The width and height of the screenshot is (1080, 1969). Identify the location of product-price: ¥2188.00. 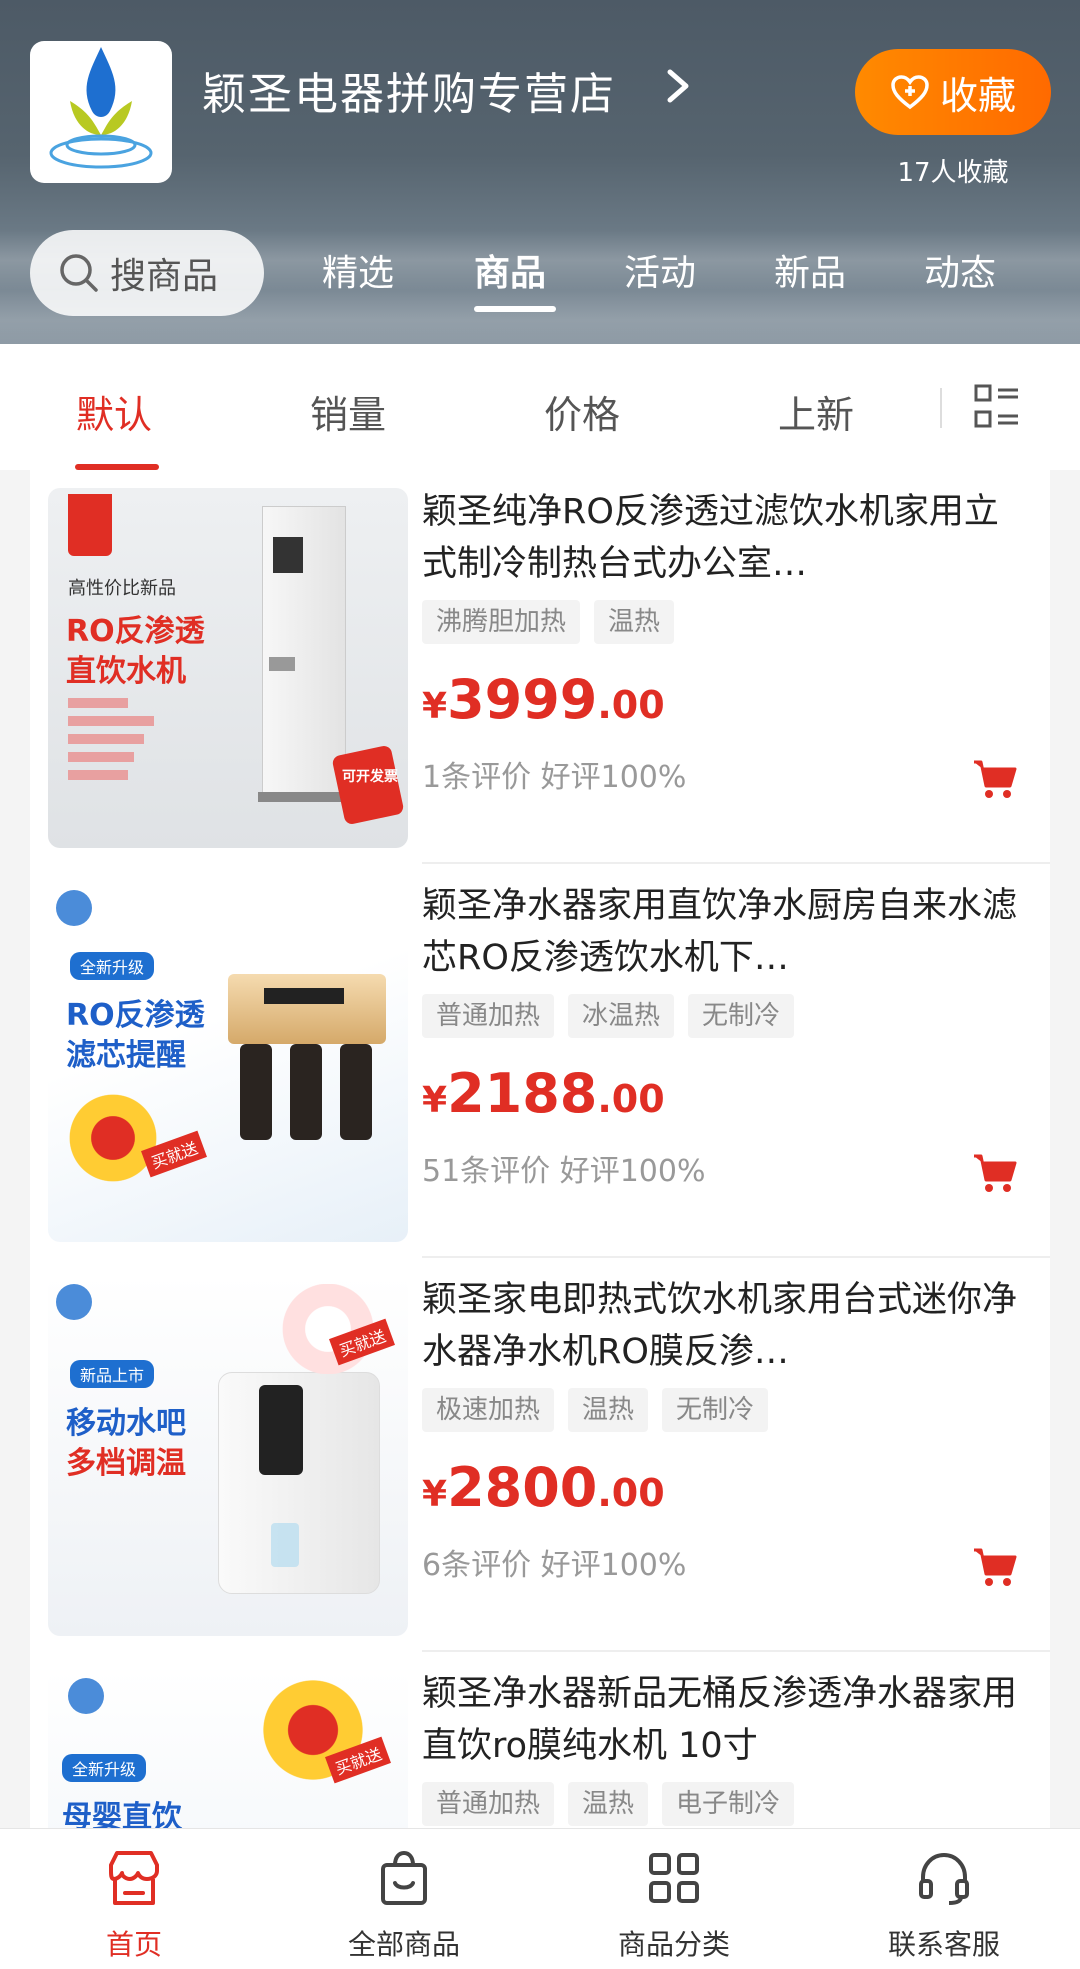
(543, 1093).